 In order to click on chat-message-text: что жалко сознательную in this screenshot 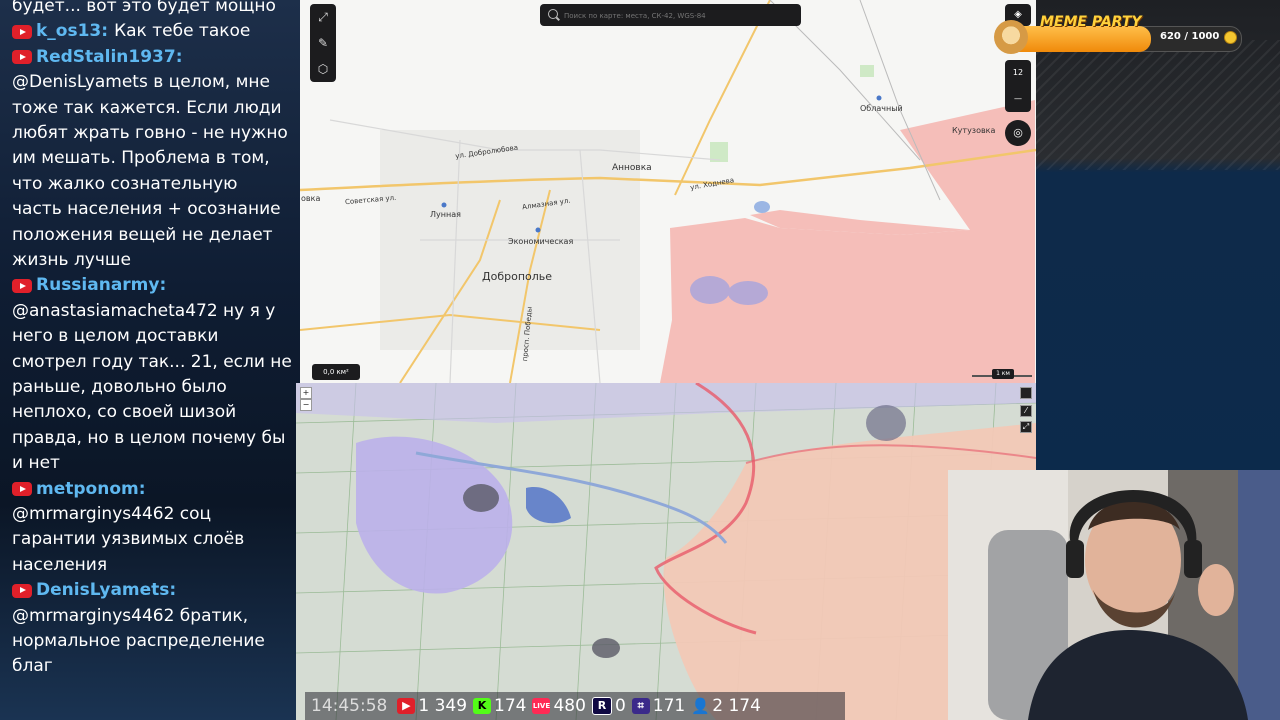, I will do `click(125, 183)`.